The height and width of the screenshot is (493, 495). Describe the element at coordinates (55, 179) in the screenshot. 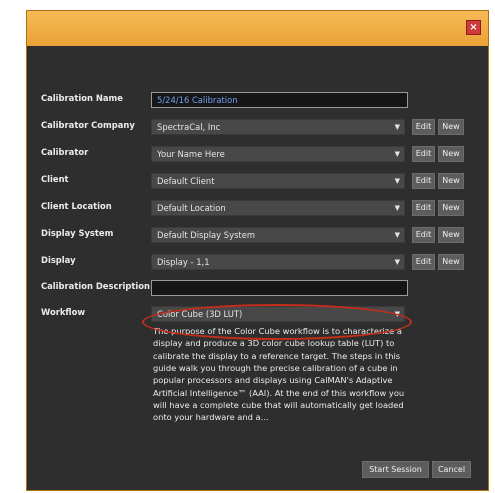

I see `client-label: Client` at that location.